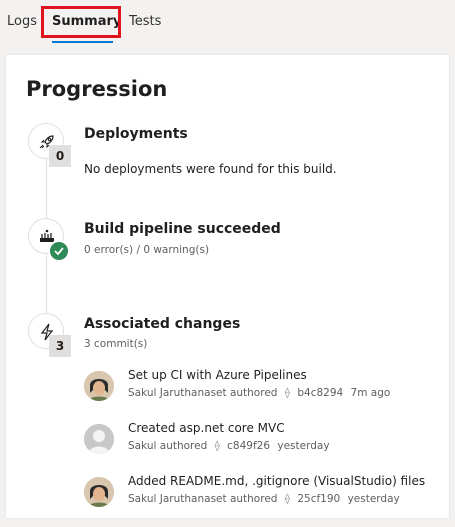  I want to click on changes-title: Associated changes, so click(162, 324).